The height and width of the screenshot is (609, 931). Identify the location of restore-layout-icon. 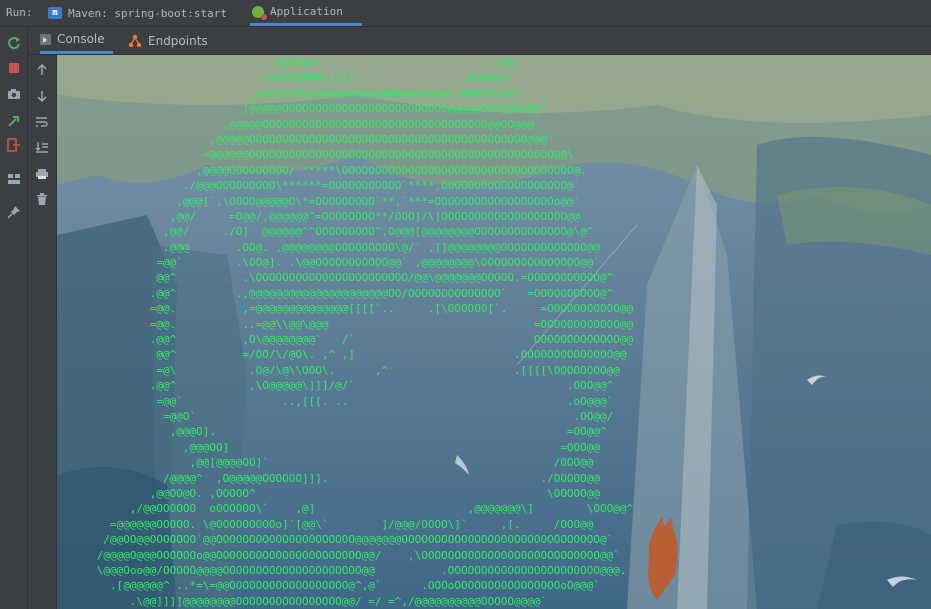
(13, 120).